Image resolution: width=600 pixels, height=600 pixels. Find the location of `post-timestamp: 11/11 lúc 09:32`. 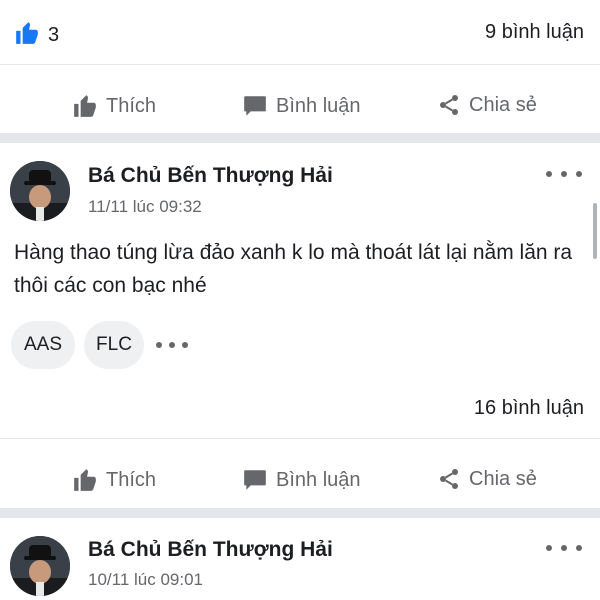

post-timestamp: 11/11 lúc 09:32 is located at coordinates (145, 207).